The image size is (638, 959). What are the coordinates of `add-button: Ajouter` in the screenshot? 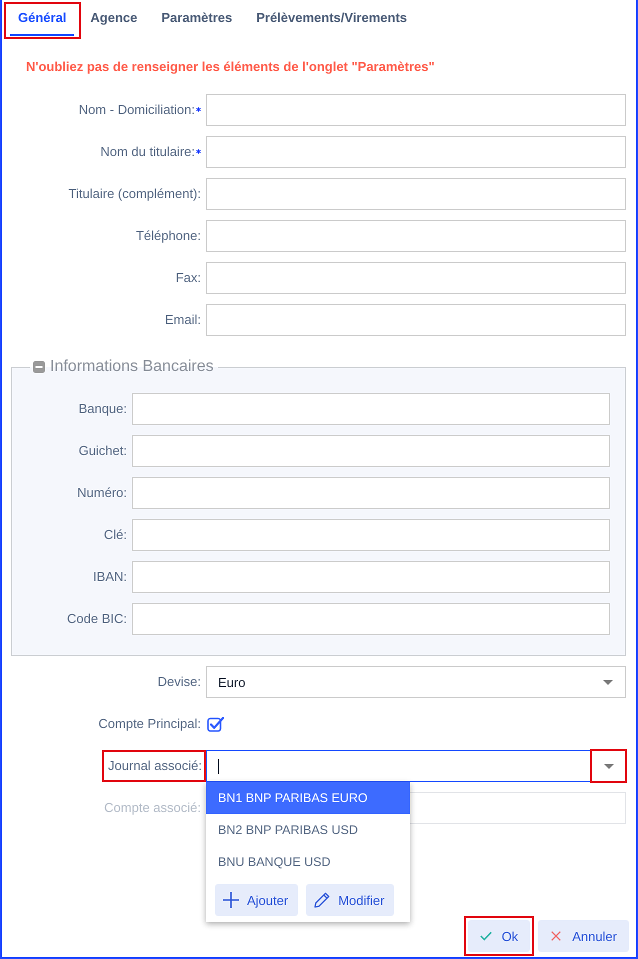 It's located at (256, 900).